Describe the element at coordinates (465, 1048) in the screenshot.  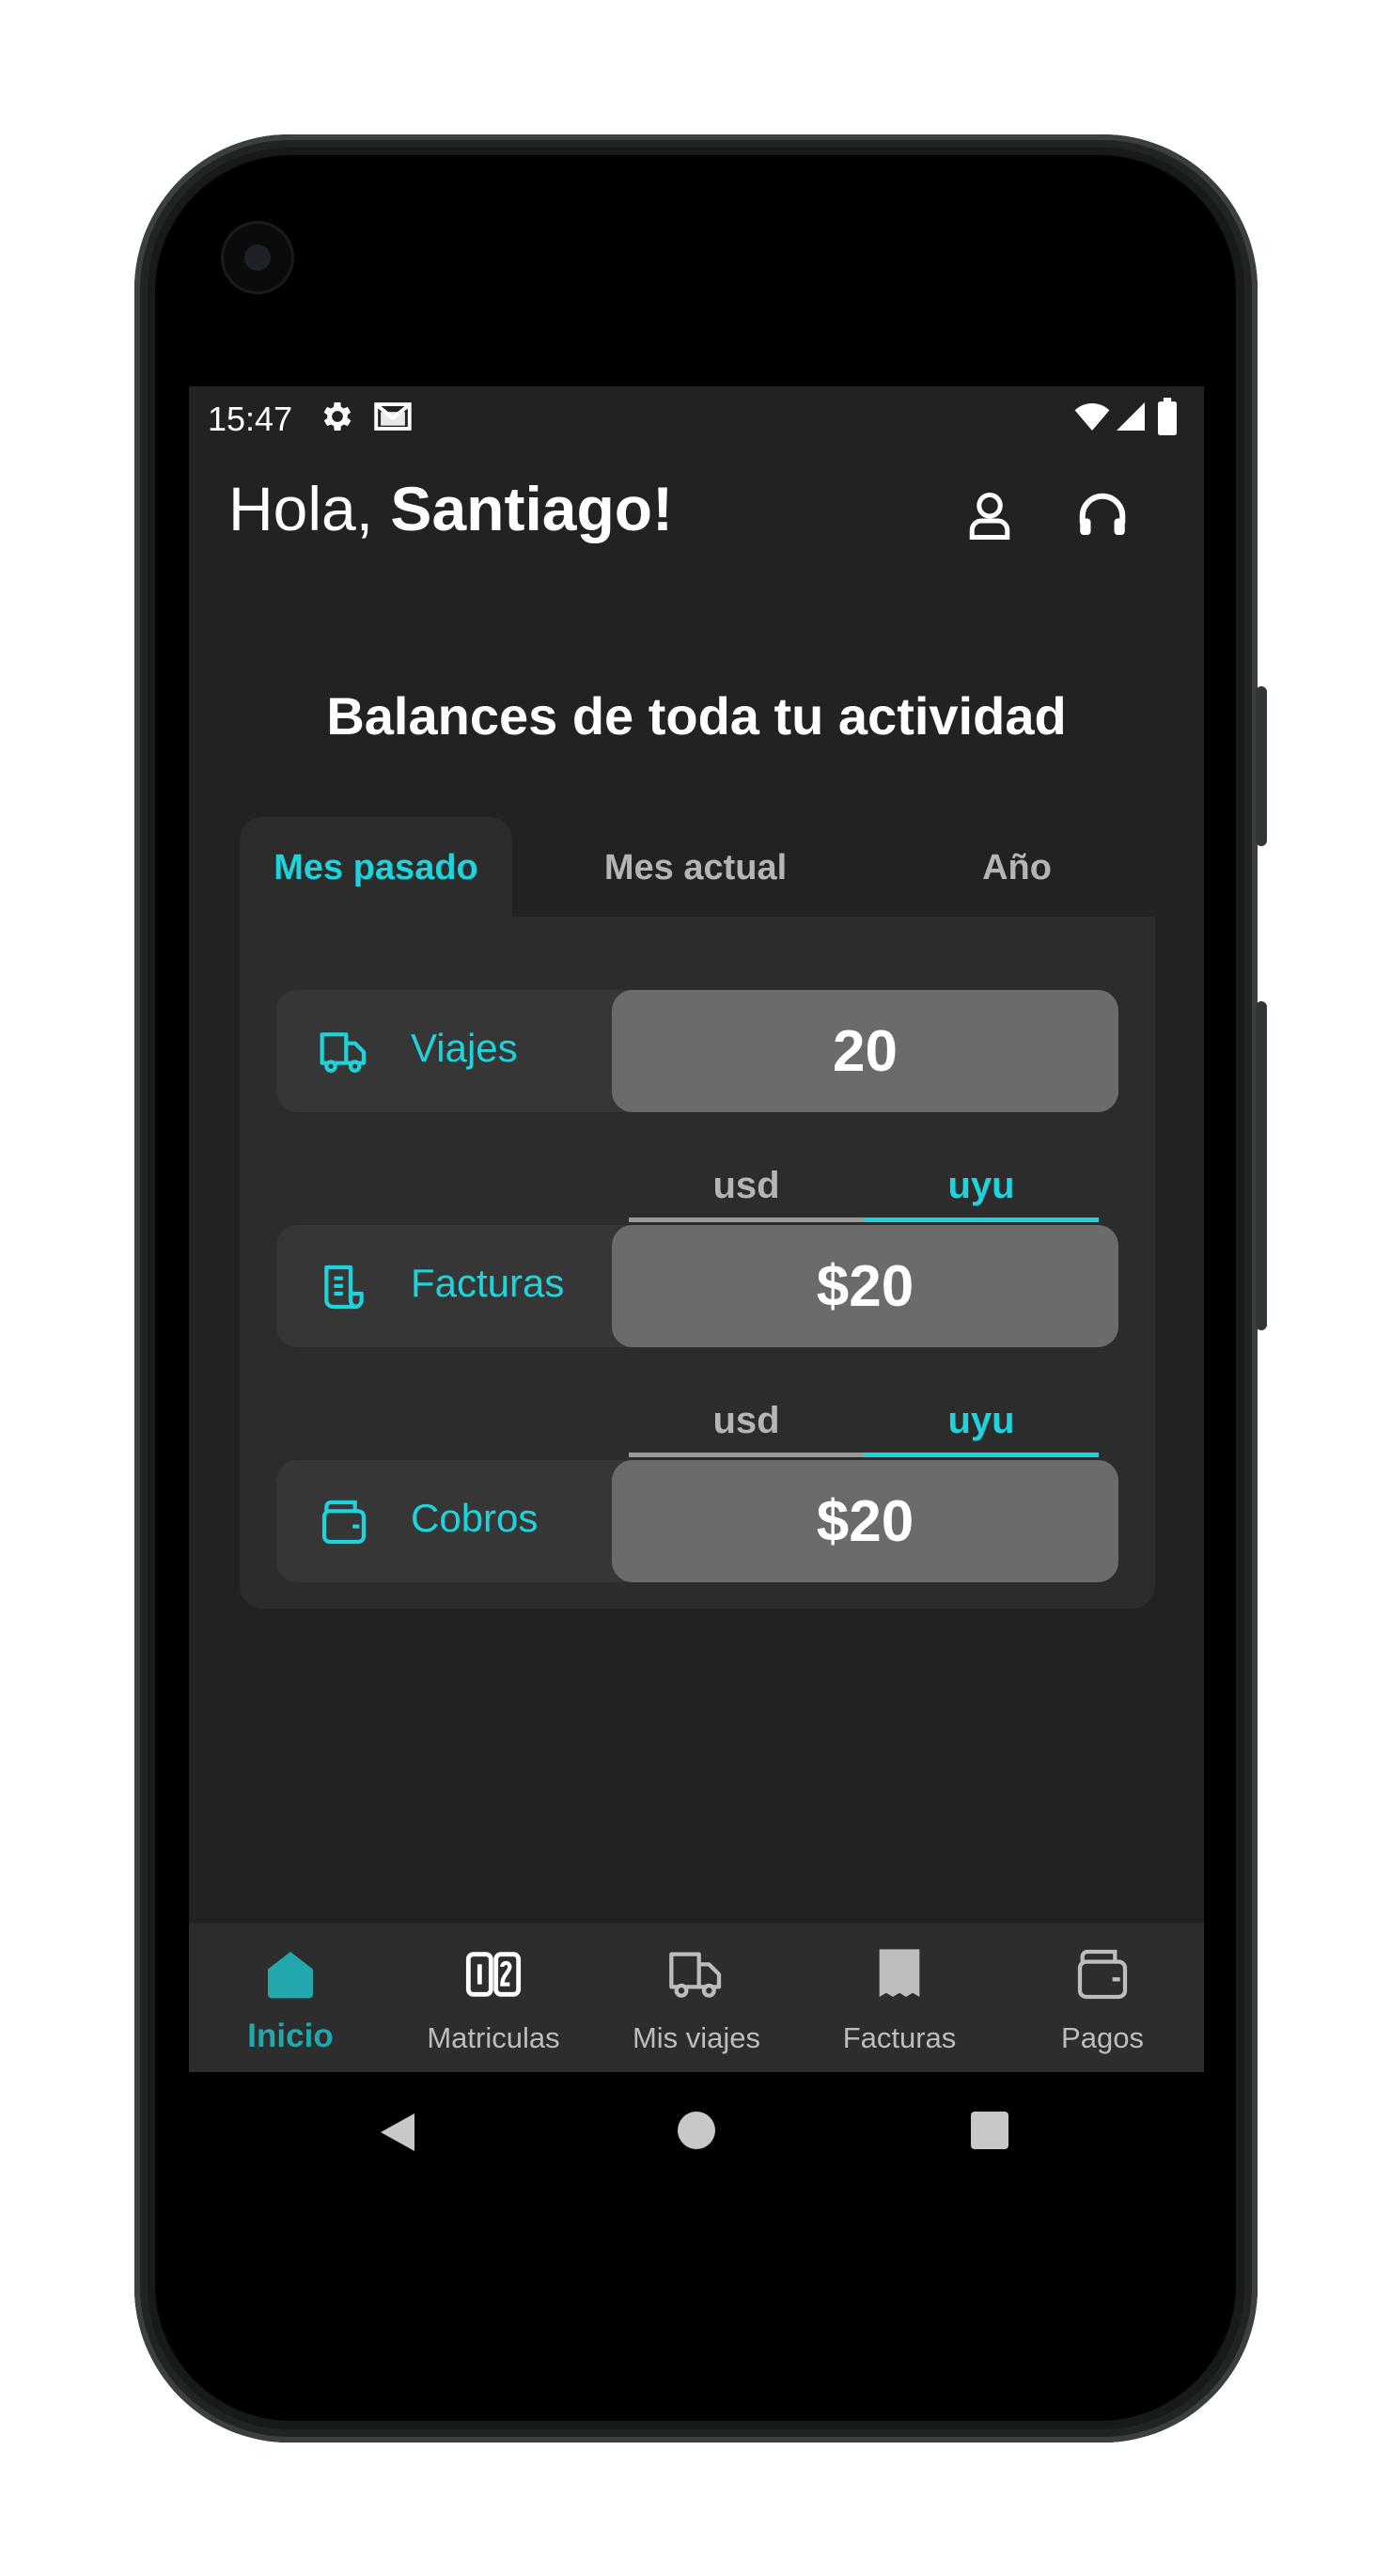
I see `viajes-label: Viajes` at that location.